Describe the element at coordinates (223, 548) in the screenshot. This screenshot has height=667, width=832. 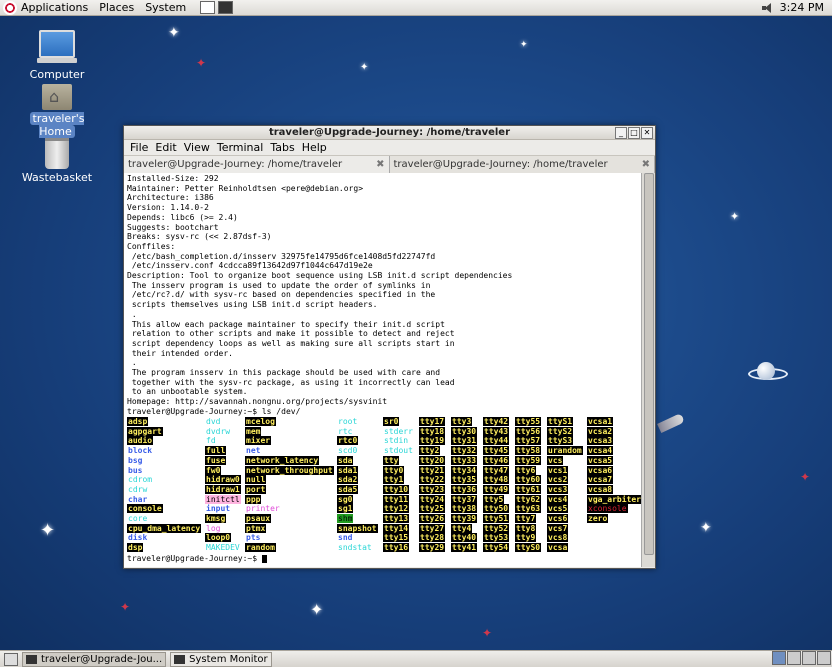
I see `dev-entry: MAKEDEV` at that location.